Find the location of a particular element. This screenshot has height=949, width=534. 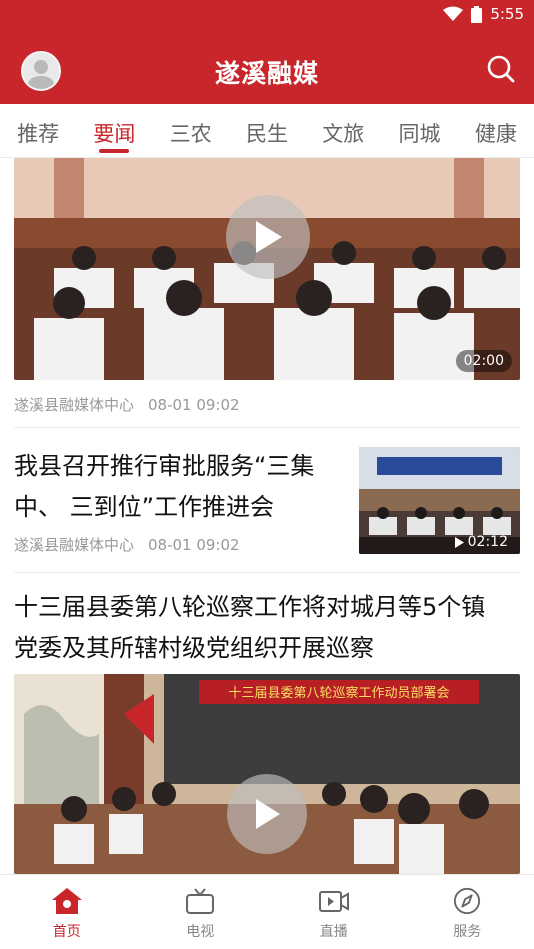

nav-tv: 电视 is located at coordinates (201, 912).